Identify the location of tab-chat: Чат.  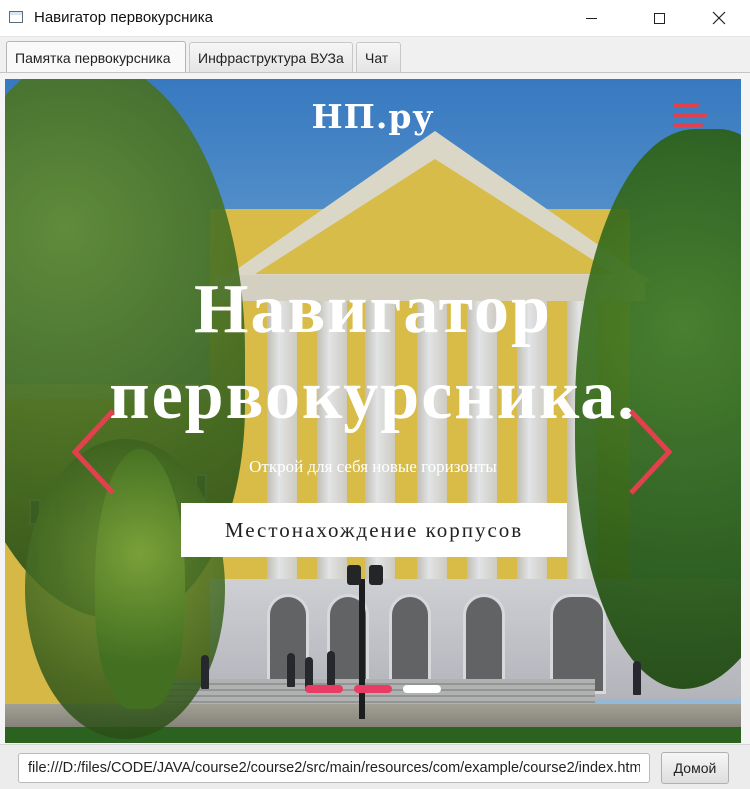
(378, 57).